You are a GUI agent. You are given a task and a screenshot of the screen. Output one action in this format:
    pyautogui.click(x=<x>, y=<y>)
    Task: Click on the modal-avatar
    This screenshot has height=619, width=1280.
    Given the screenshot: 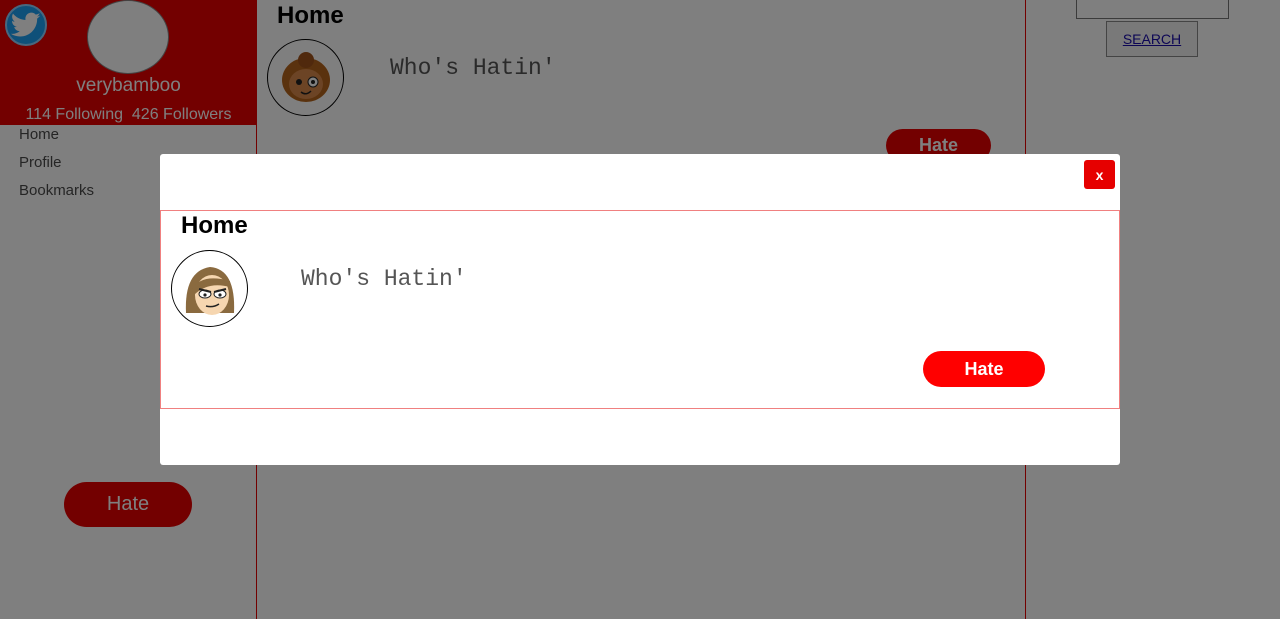 What is the action you would take?
    pyautogui.click(x=209, y=288)
    